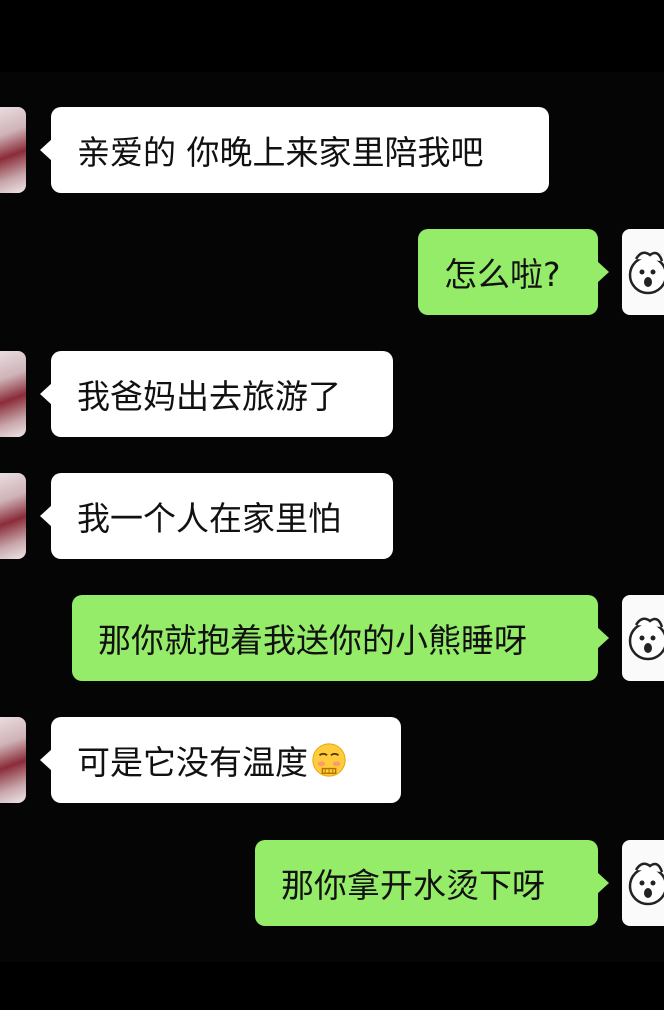  What do you see at coordinates (413, 885) in the screenshot?
I see `message-text: 那你拿开水烫下呀` at bounding box center [413, 885].